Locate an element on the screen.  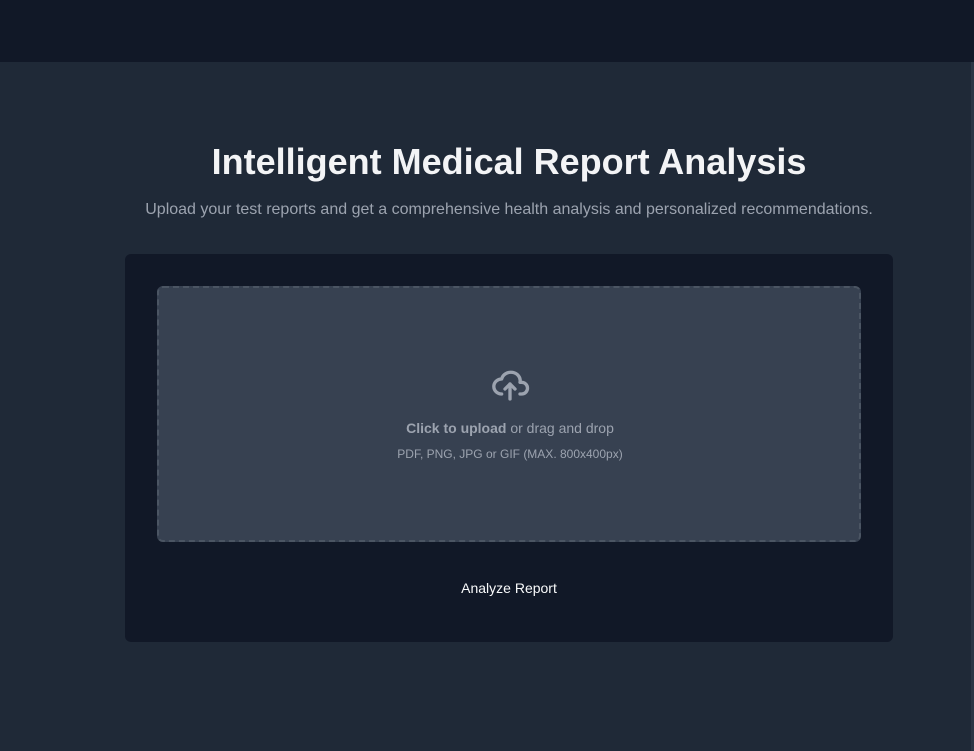
file-type-hint: PDF, PNG, JPG or GIF (MAX. 800x400px) is located at coordinates (510, 454).